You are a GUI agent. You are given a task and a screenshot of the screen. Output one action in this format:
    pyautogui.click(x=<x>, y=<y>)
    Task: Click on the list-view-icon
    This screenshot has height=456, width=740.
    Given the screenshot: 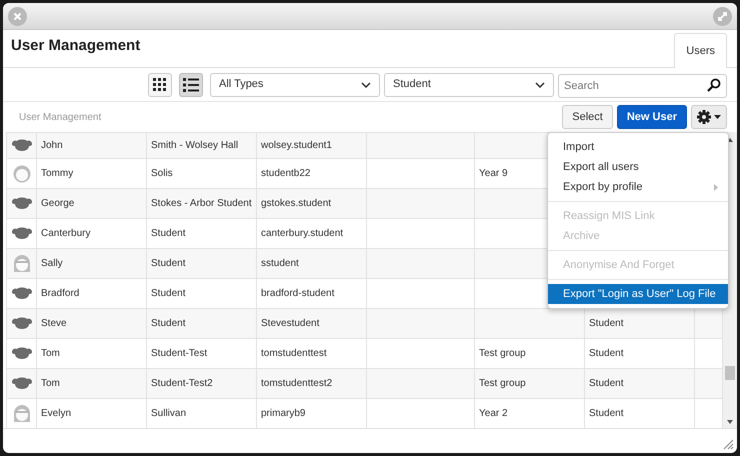 What is the action you would take?
    pyautogui.click(x=191, y=85)
    